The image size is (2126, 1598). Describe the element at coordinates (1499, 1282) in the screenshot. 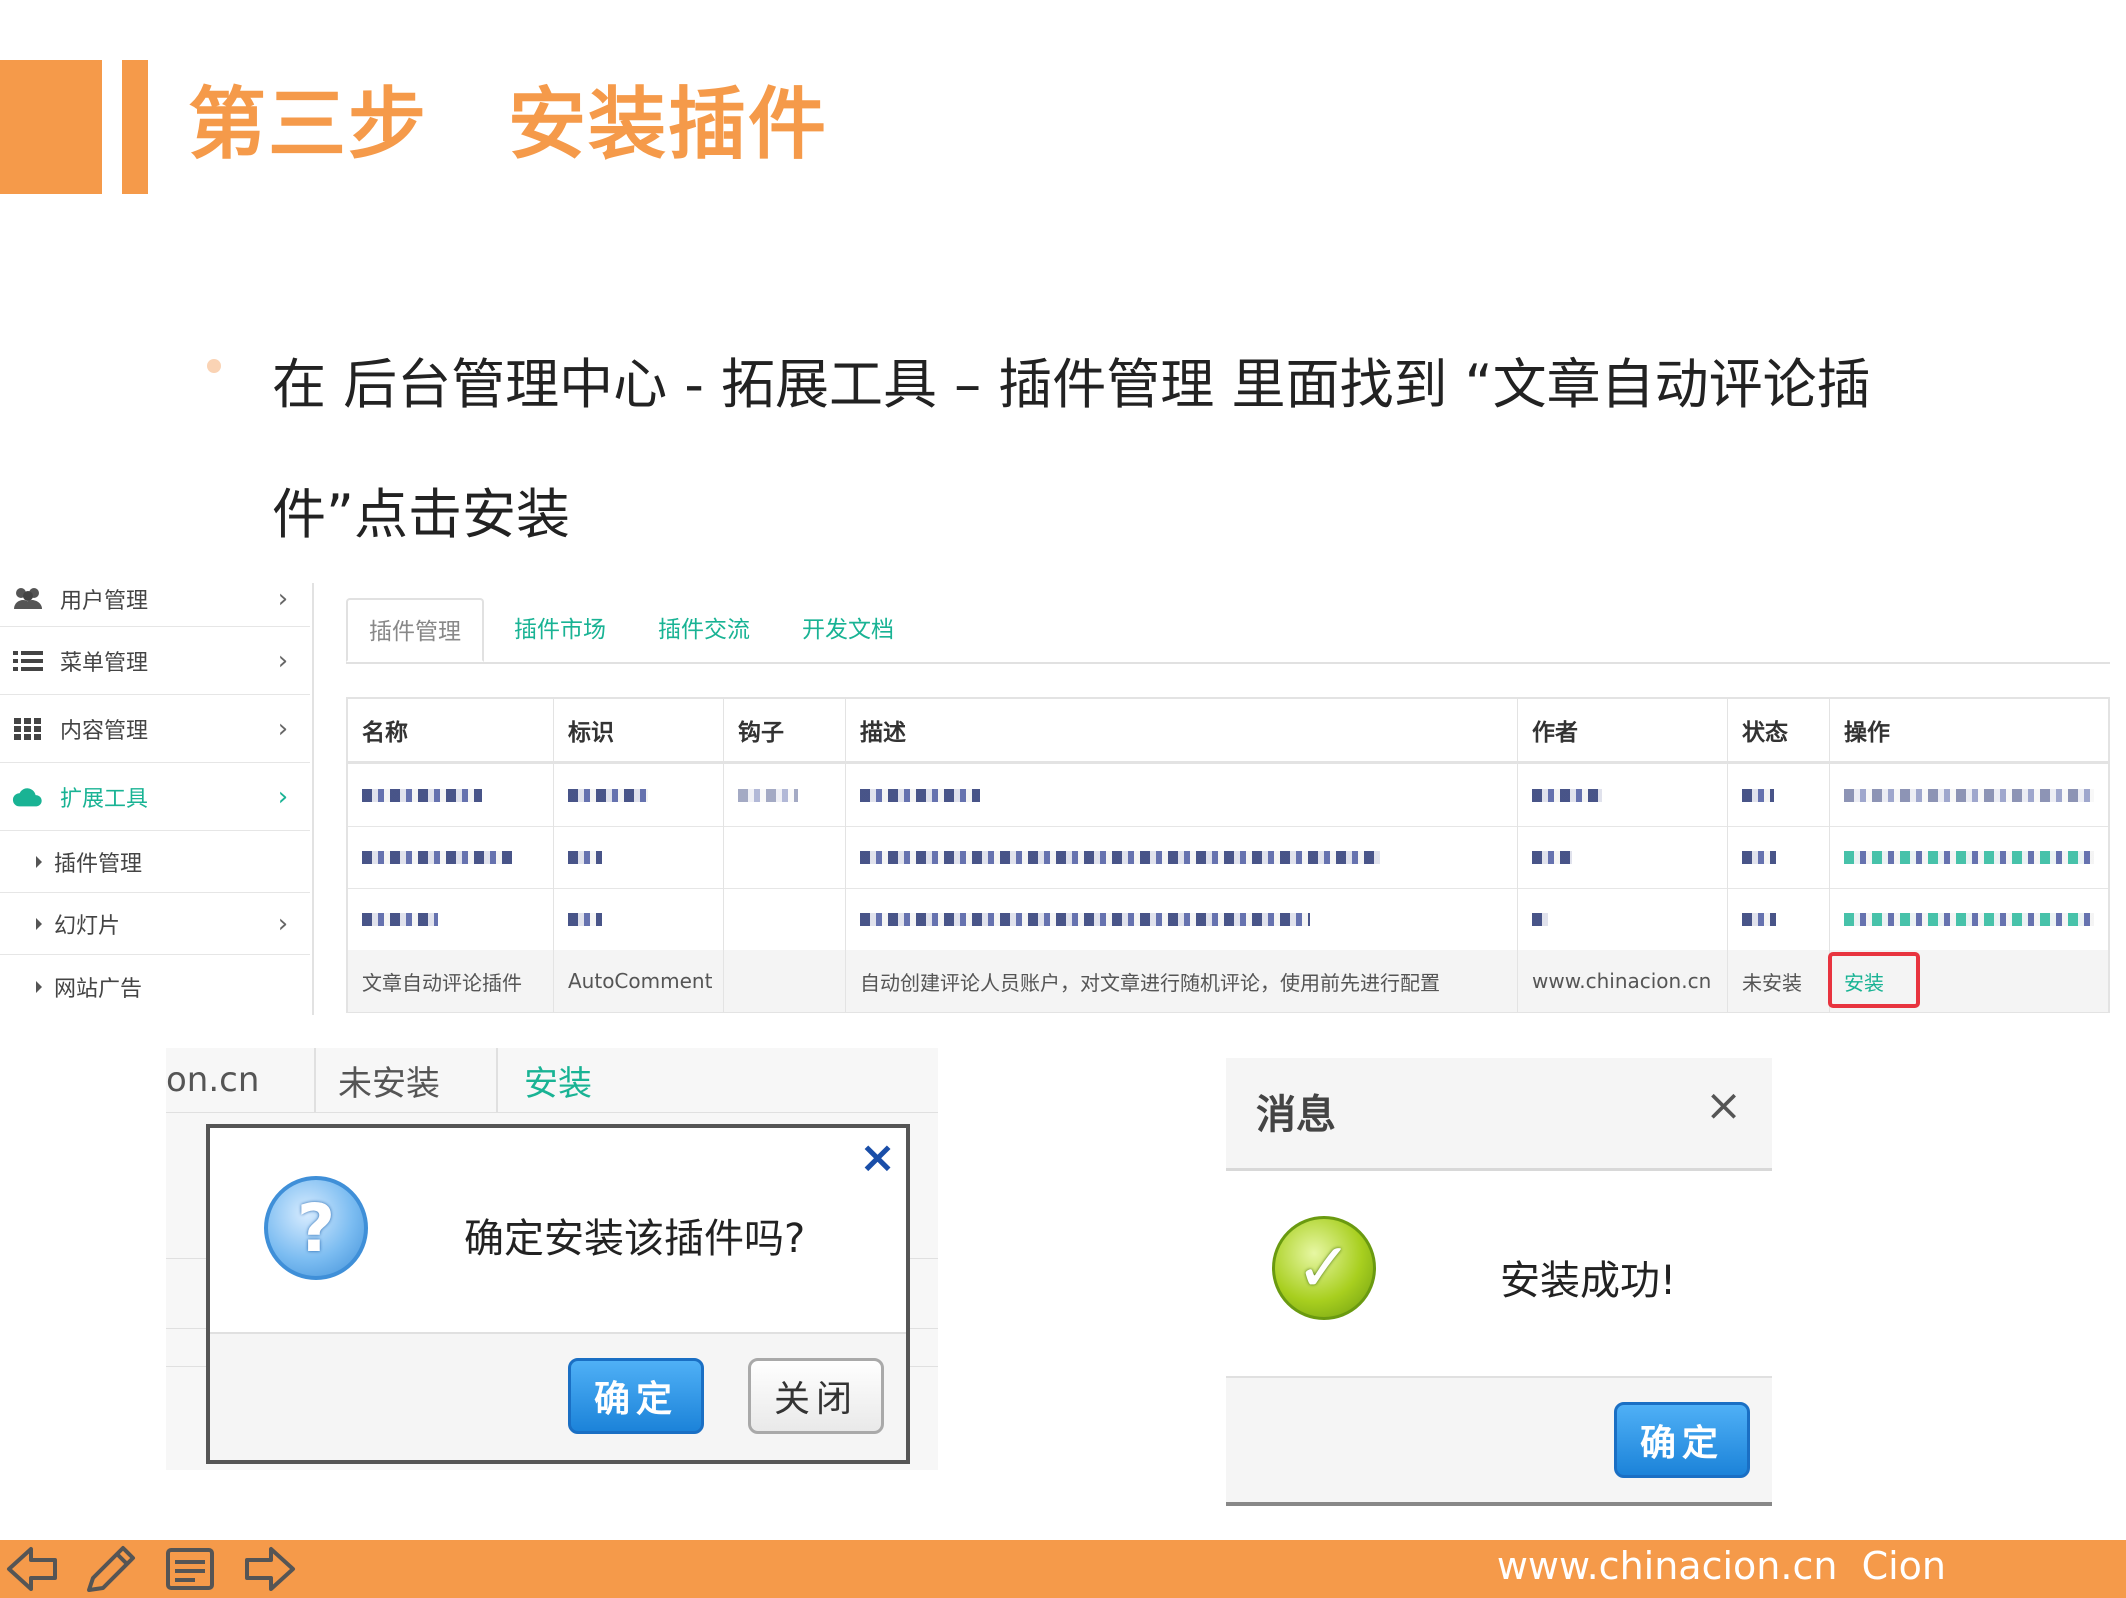

I see `install-success-dialog: 消息 × ✓ 安装成功! 确定` at that location.